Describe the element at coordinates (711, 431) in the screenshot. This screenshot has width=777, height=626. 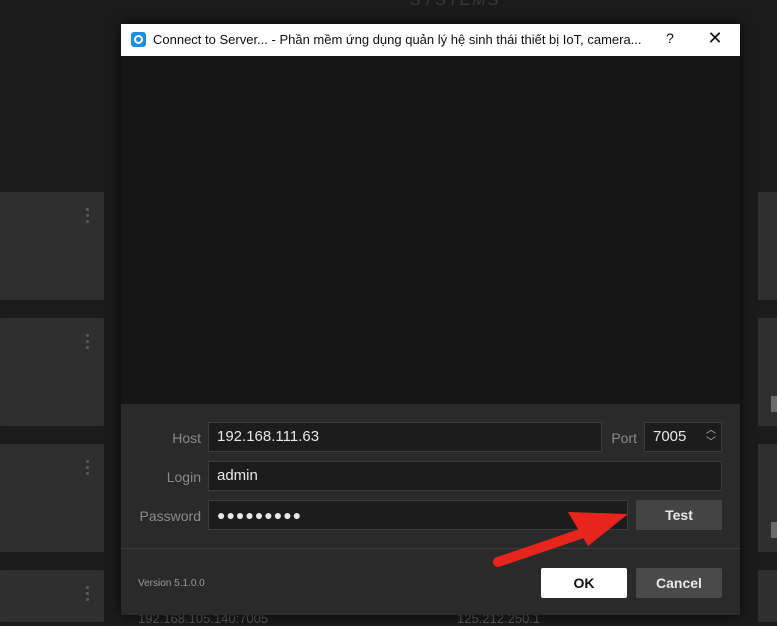
I see `spin-up-icon: ︿` at that location.